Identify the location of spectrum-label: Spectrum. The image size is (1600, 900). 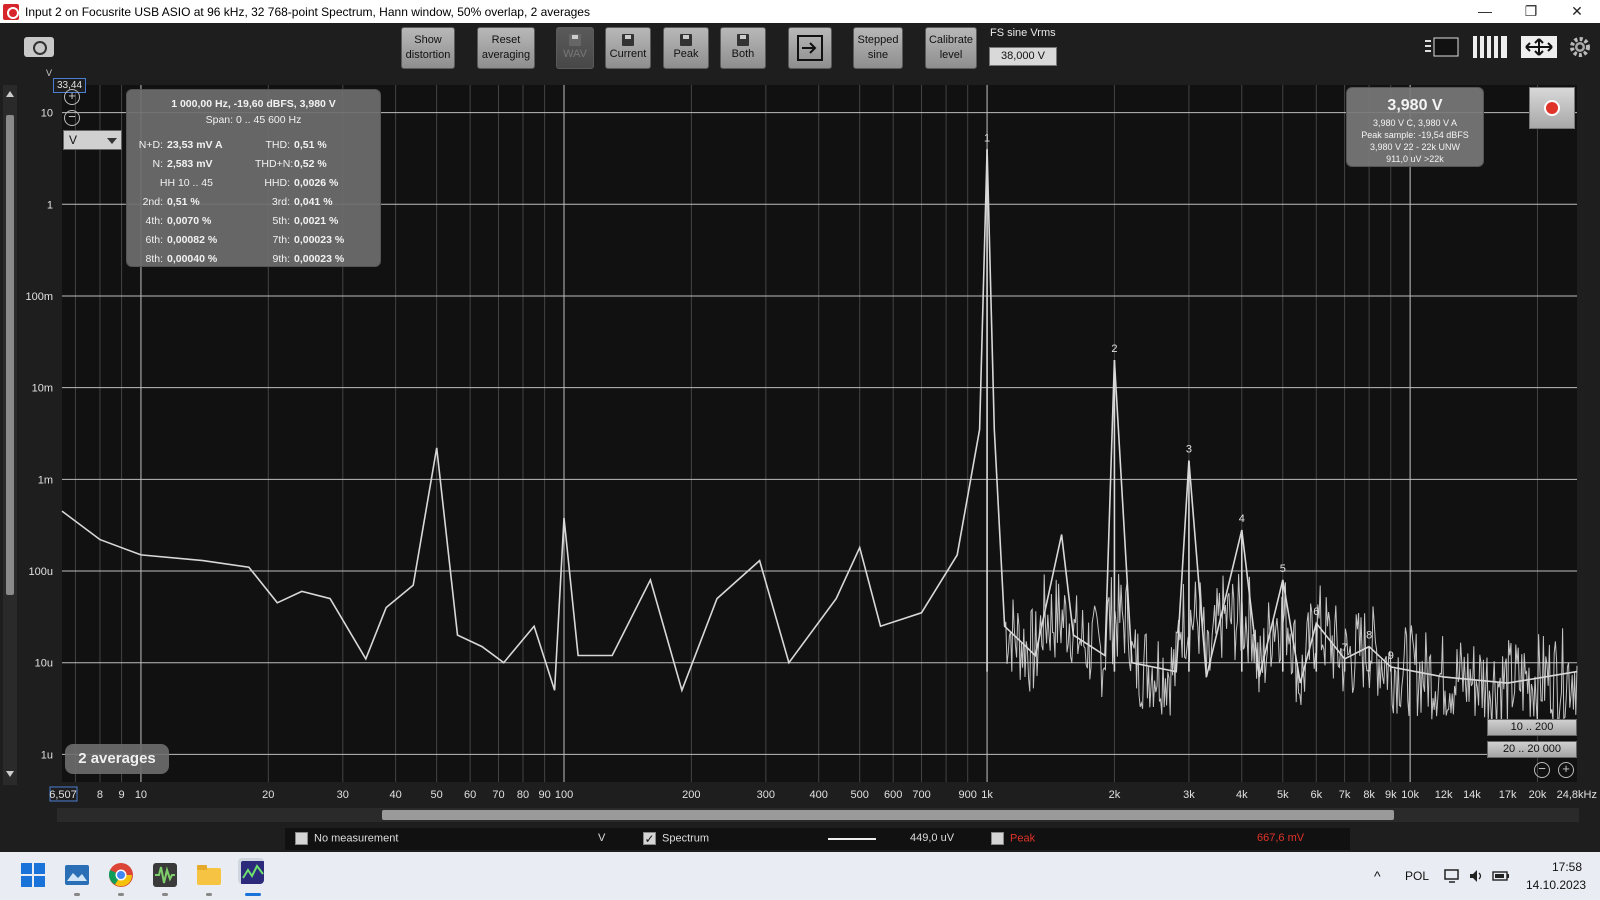
(686, 838).